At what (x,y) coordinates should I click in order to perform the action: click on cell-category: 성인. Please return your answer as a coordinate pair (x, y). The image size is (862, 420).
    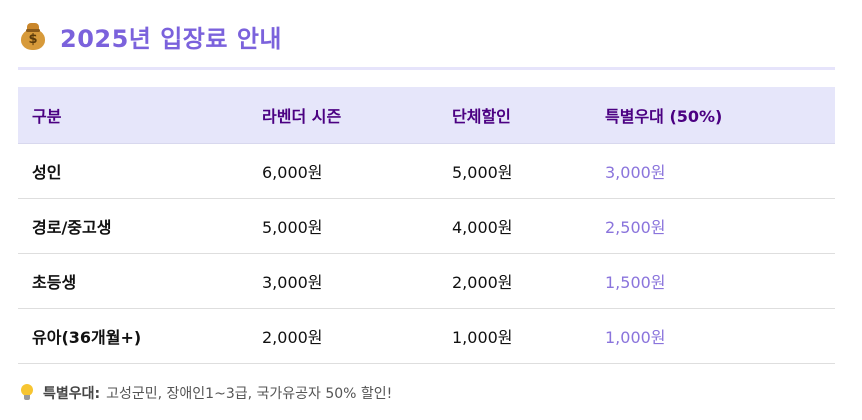
    Looking at the image, I should click on (133, 171).